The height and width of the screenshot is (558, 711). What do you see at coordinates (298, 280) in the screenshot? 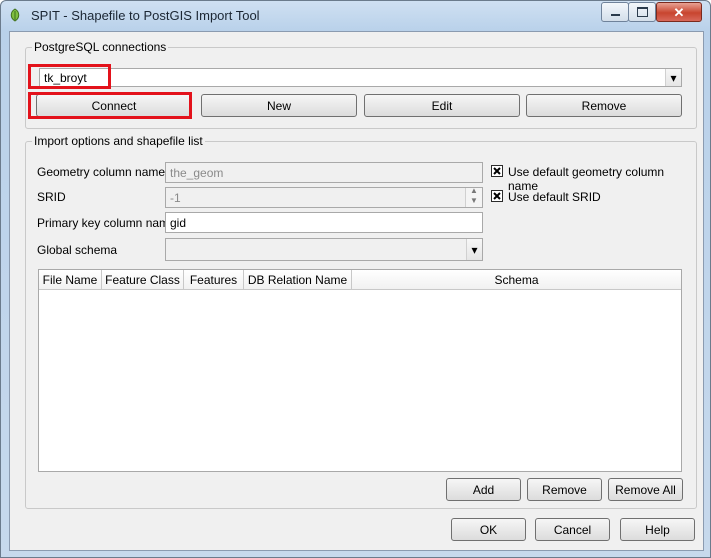
I see `column-header-db-relation-name: DB Relation Name` at bounding box center [298, 280].